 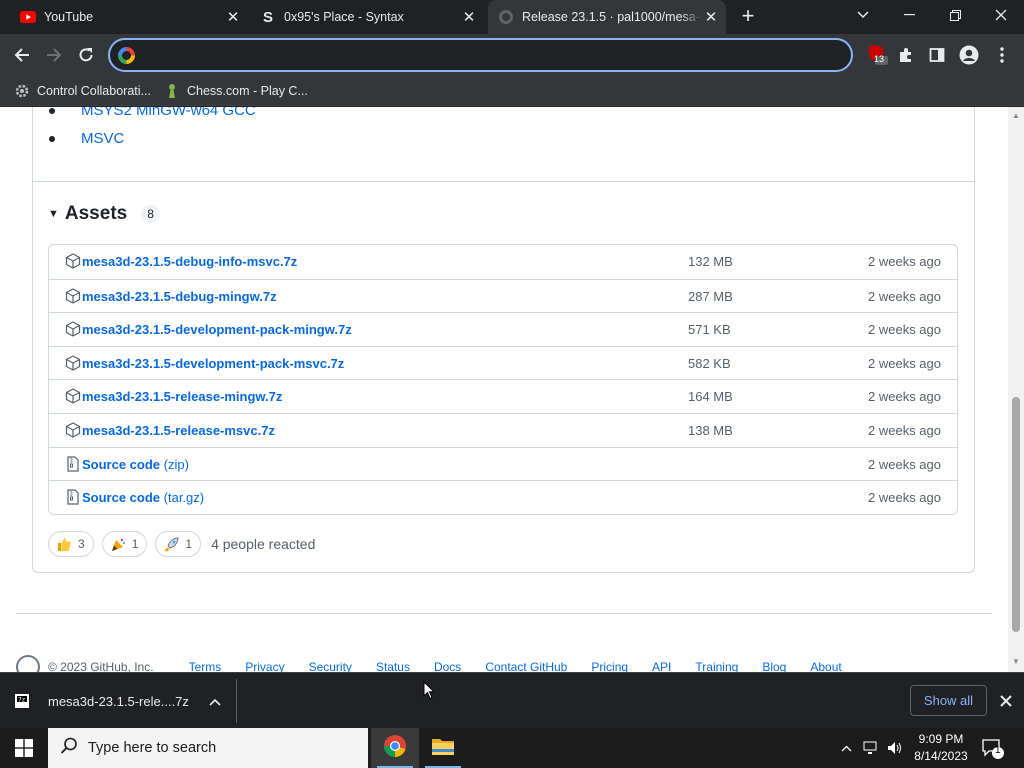 I want to click on network-icon, so click(x=871, y=748).